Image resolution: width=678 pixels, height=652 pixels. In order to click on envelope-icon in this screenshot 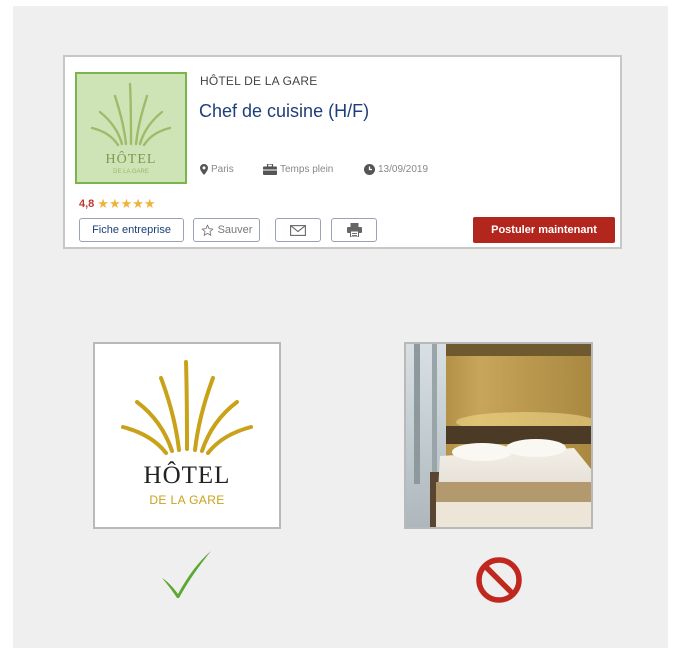, I will do `click(298, 230)`.